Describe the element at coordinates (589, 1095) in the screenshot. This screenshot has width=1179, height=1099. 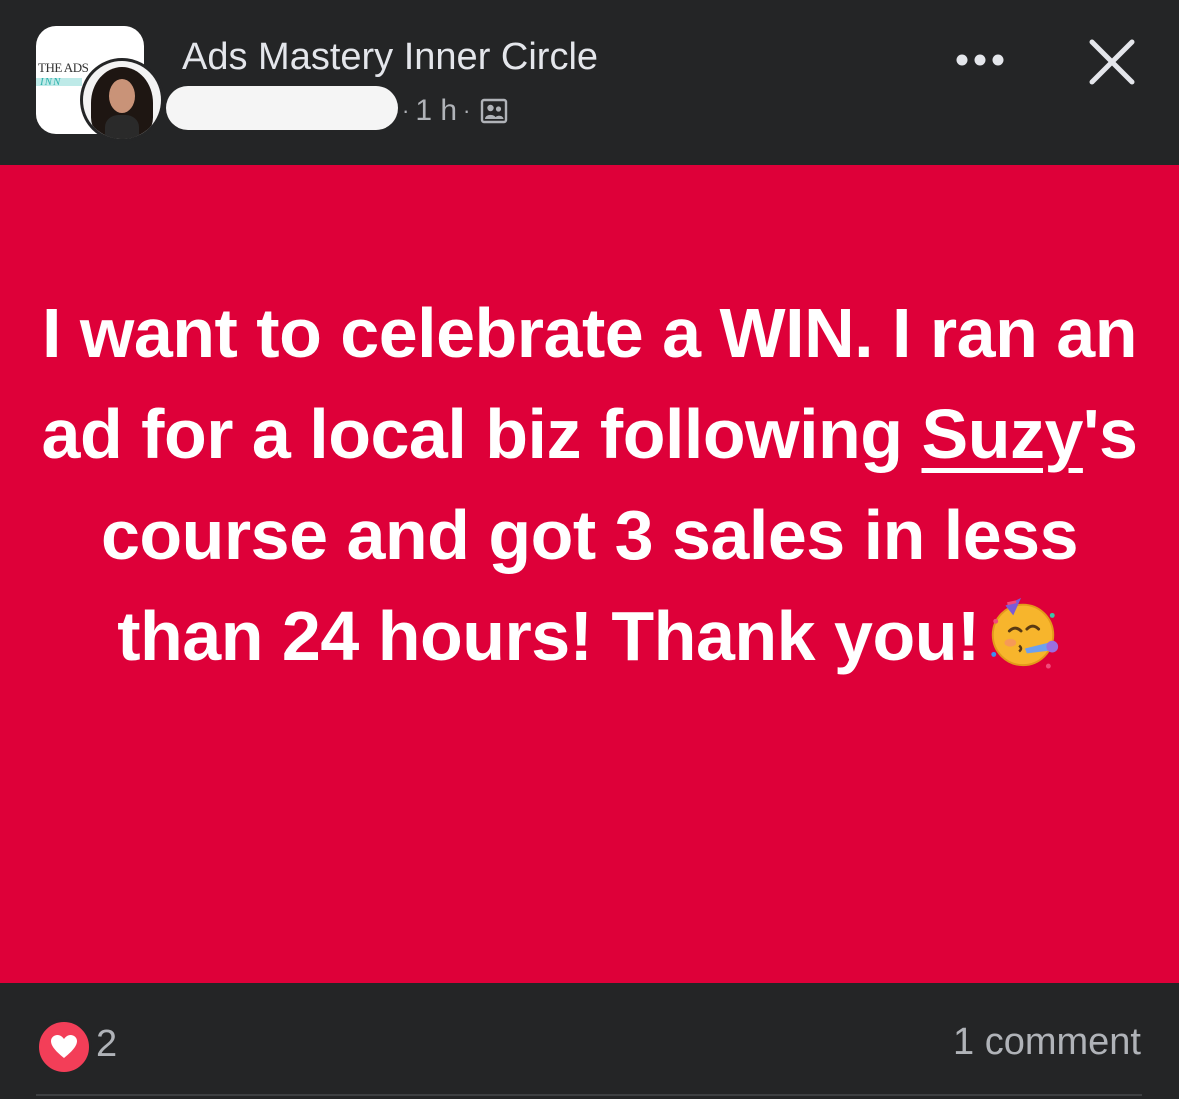
I see `footer-divider` at that location.